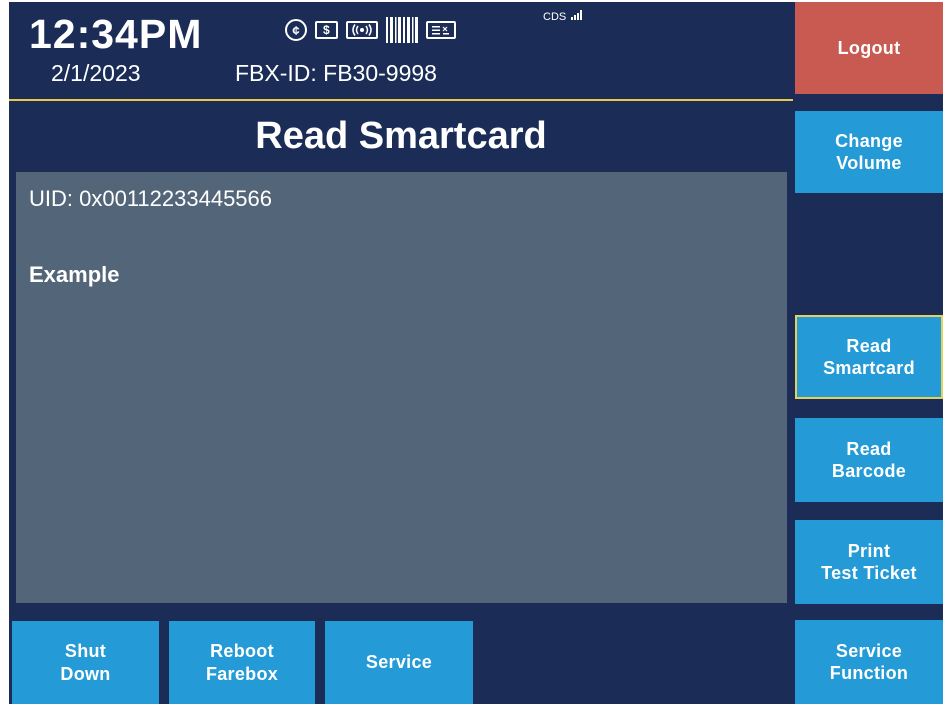 The image size is (943, 704). What do you see at coordinates (869, 448) in the screenshot?
I see `read-barcode-label-line1: Read` at bounding box center [869, 448].